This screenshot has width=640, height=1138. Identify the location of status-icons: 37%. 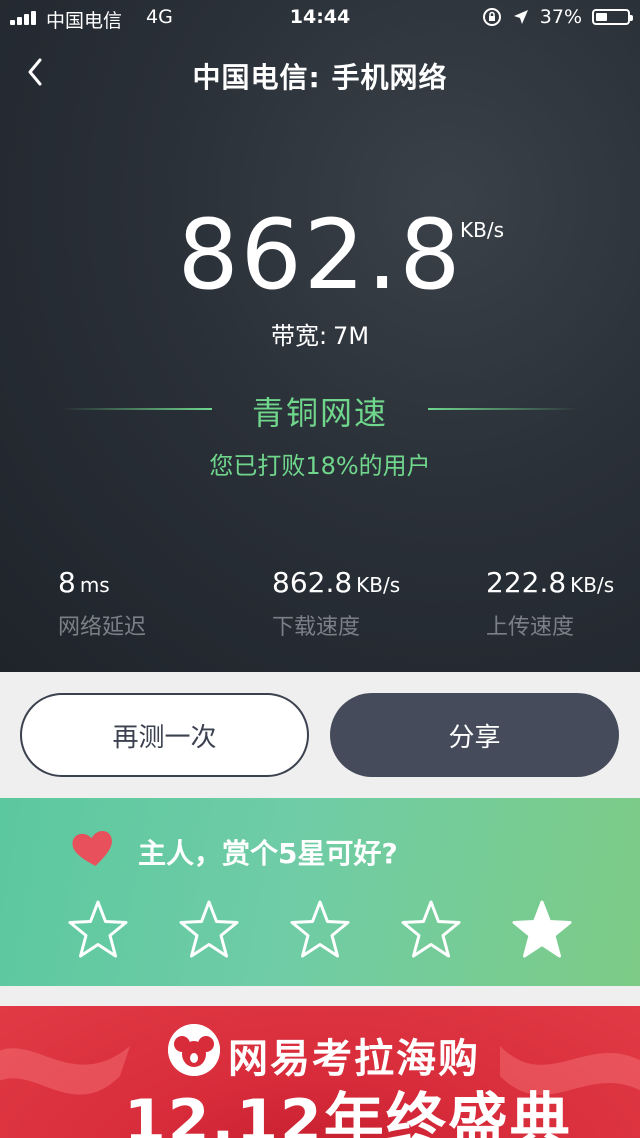
(557, 17).